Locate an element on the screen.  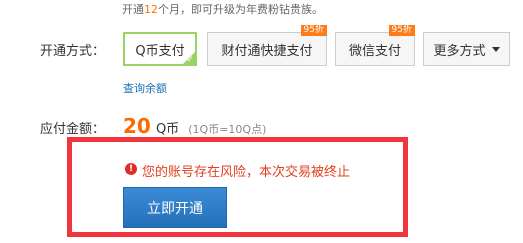
amount-label: 应付金额： is located at coordinates (73, 129).